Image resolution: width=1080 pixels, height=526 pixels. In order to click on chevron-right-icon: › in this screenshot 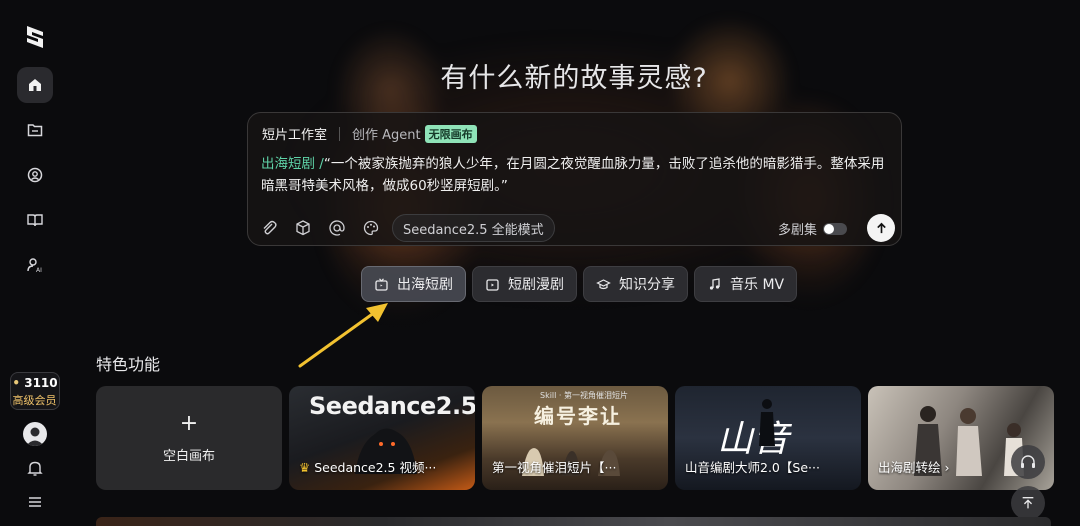, I will do `click(947, 467)`.